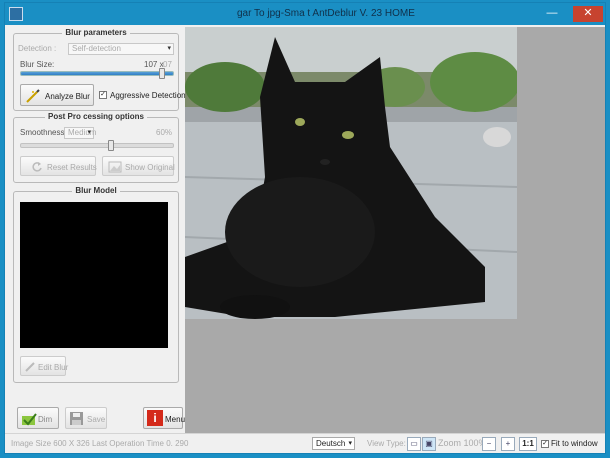 The image size is (610, 458). I want to click on blur-size-slider-thumb, so click(162, 73).